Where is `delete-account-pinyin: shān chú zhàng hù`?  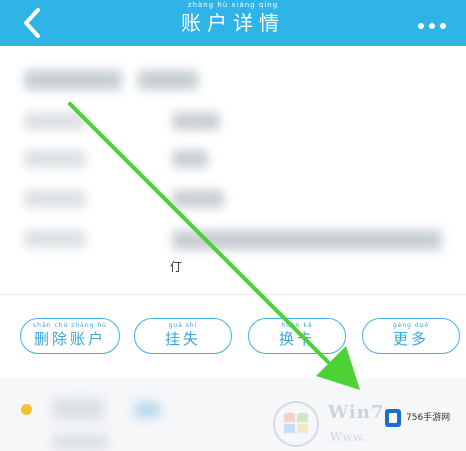 delete-account-pinyin: shān chú zhàng hù is located at coordinates (70, 325).